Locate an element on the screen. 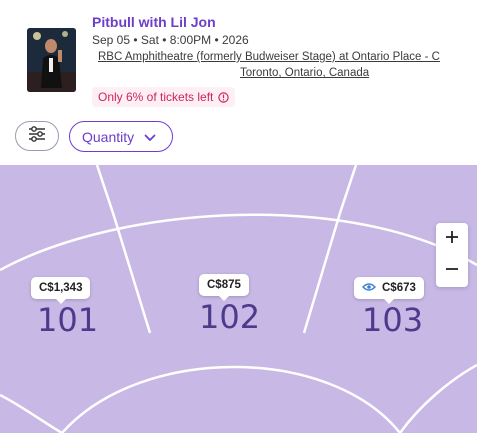 The height and width of the screenshot is (433, 480). section-102-price-tag: C$875 is located at coordinates (224, 287).